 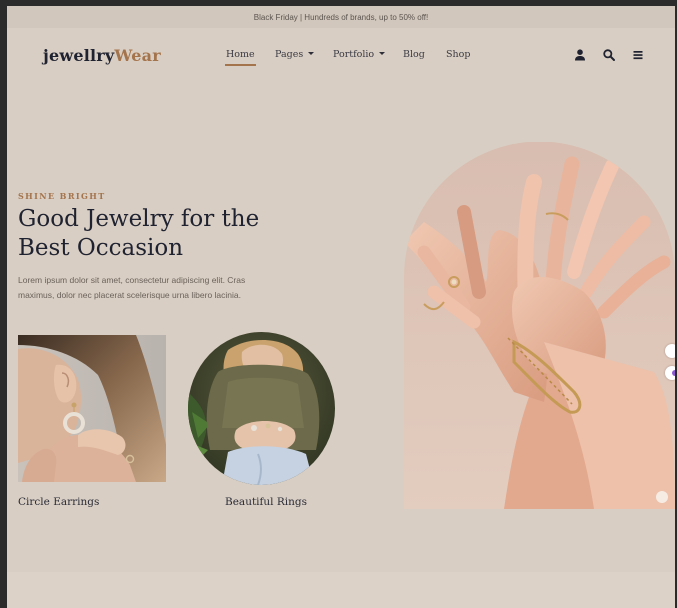 I want to click on nav-pages-label: Pages, so click(x=289, y=54).